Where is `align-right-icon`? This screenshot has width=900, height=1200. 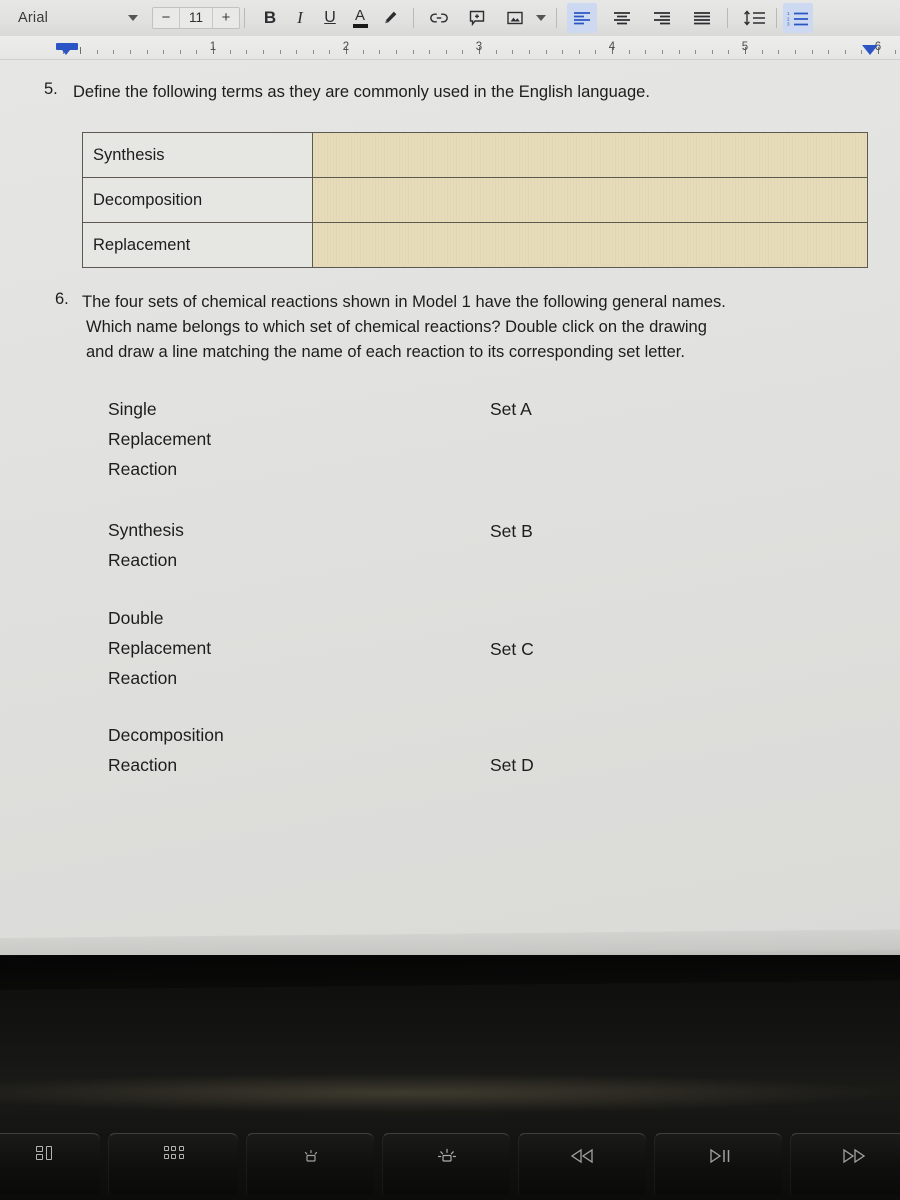 align-right-icon is located at coordinates (662, 18).